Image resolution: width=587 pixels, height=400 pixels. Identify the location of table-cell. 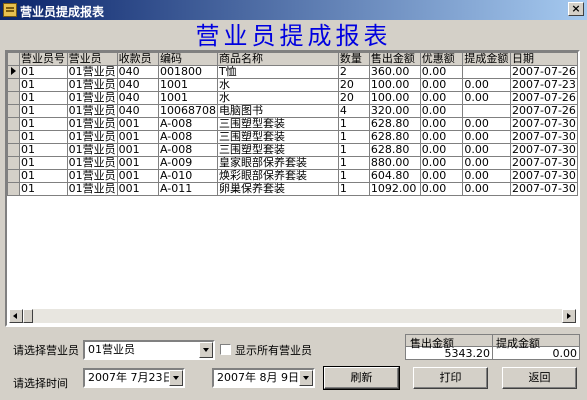
(486, 111).